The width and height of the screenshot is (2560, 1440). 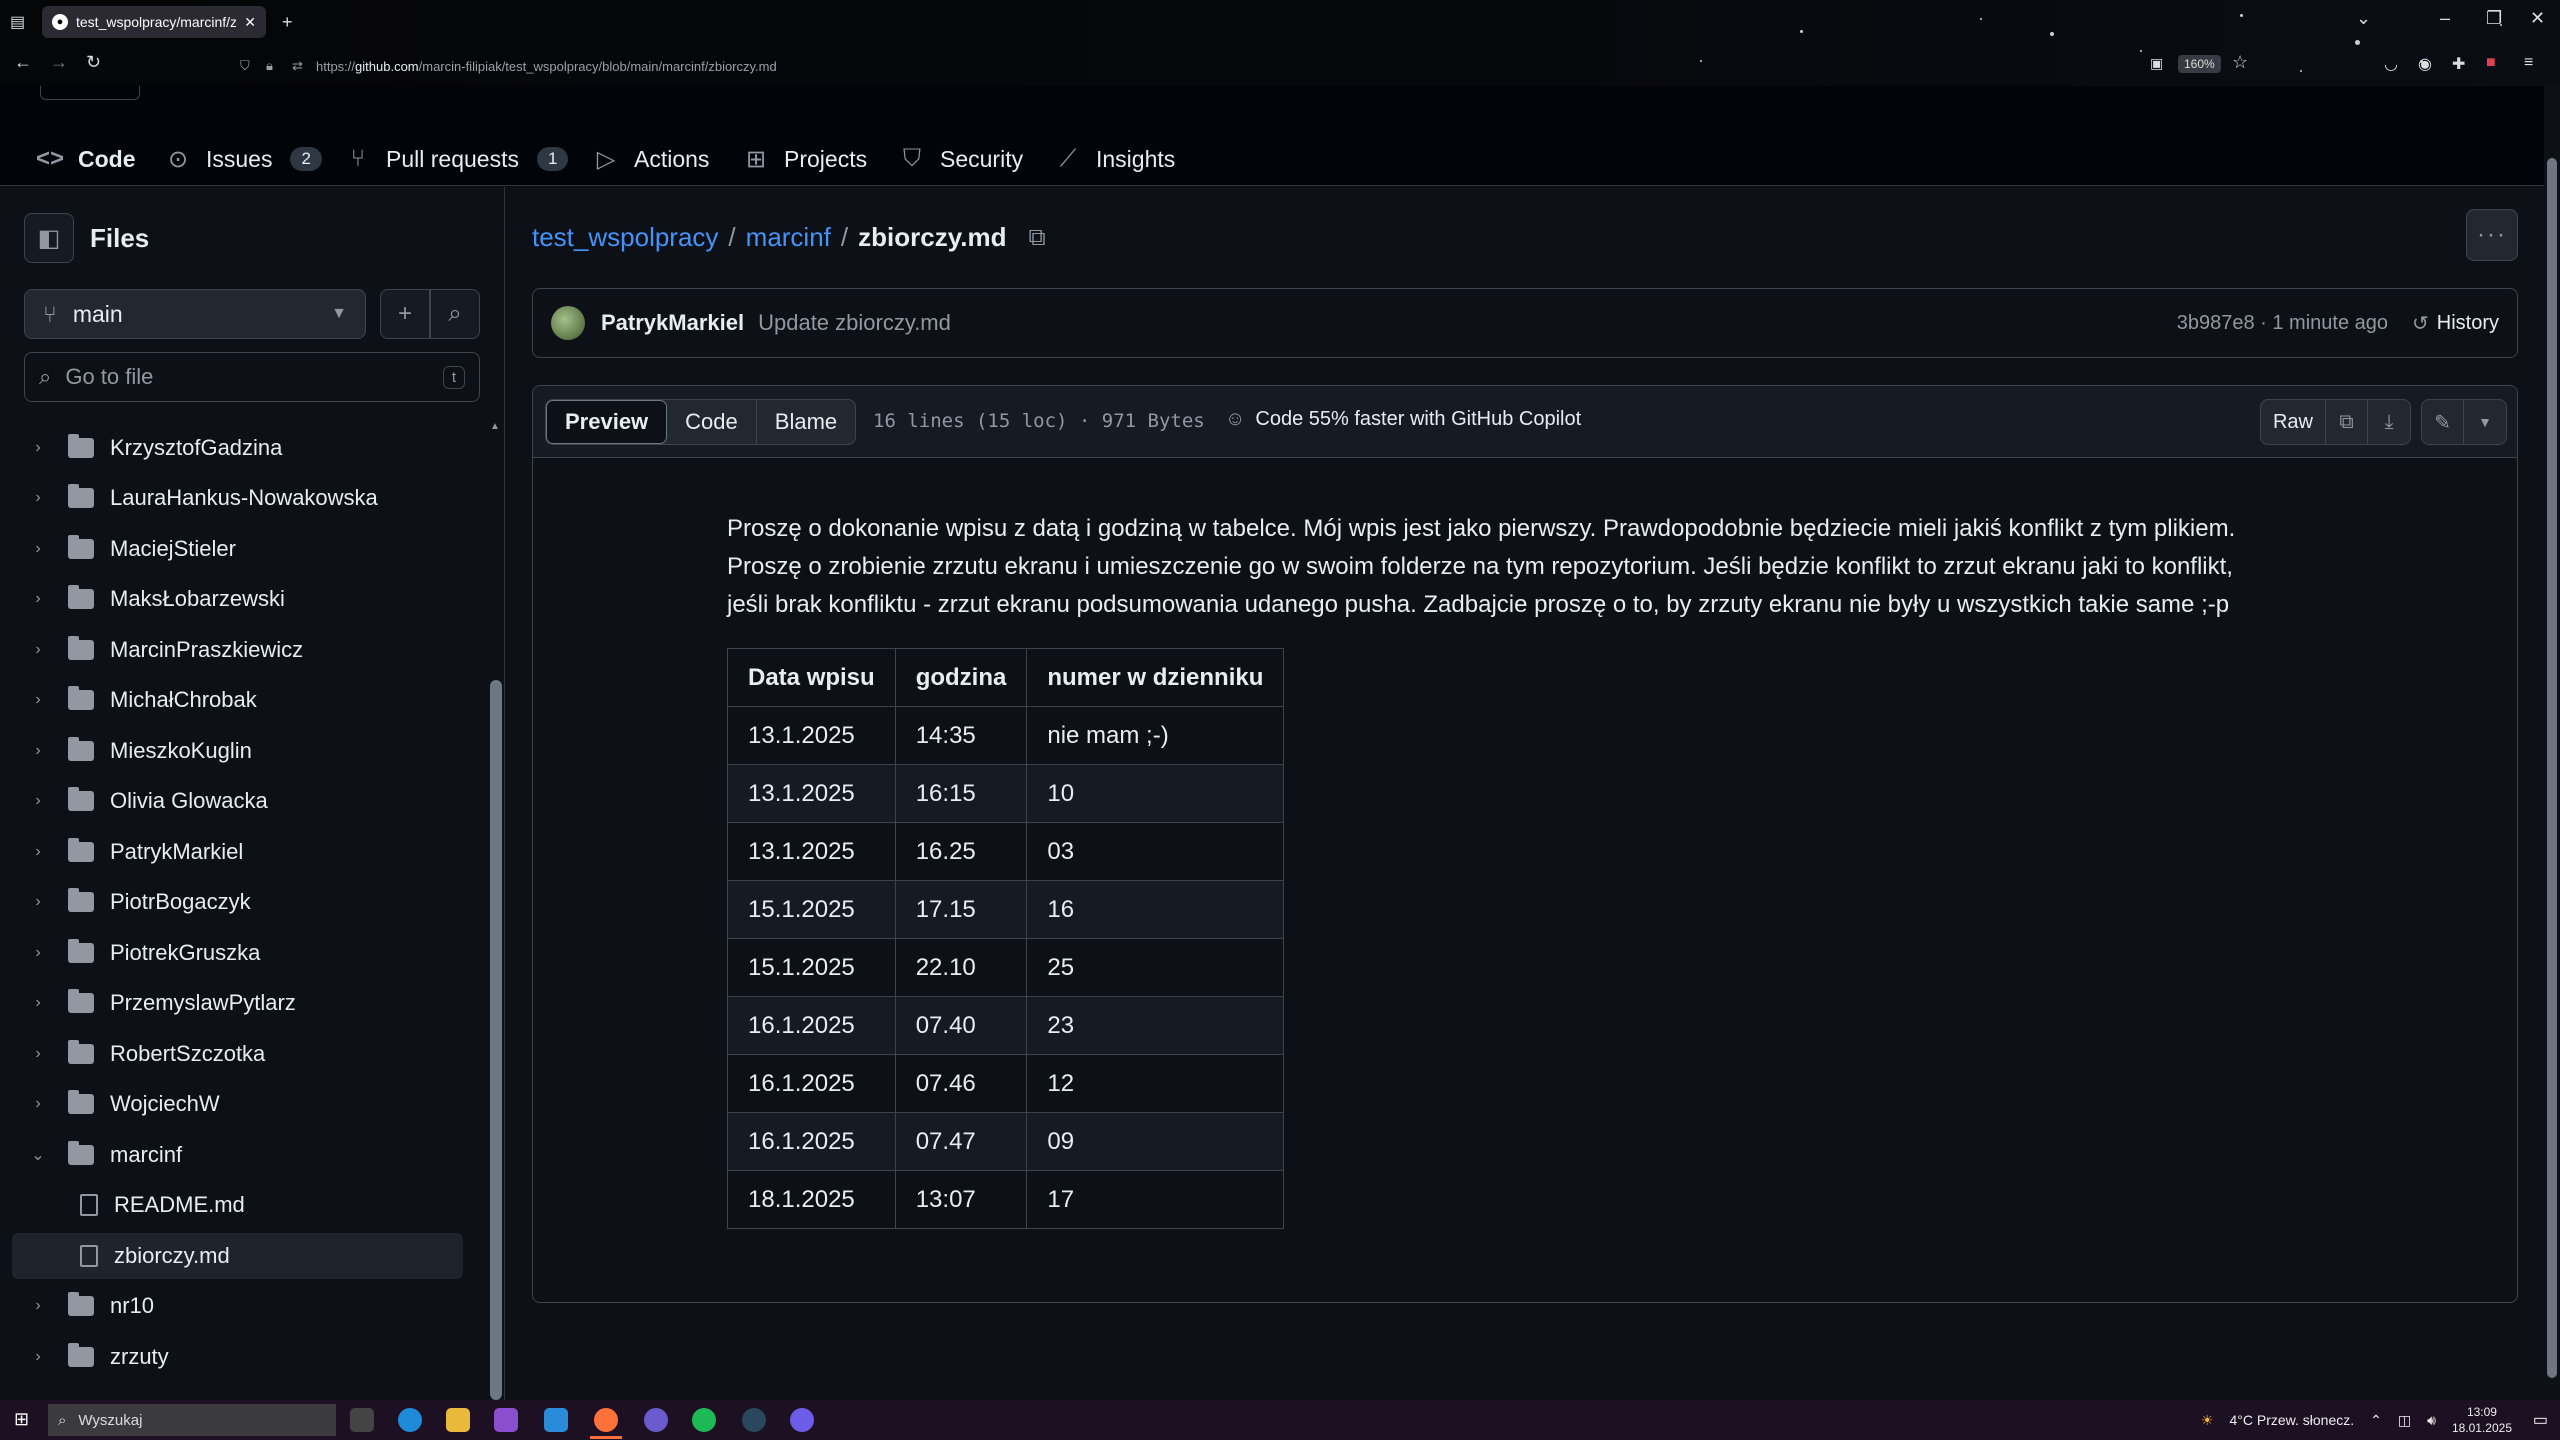 What do you see at coordinates (231, 549) in the screenshot?
I see `tree-folder: › MaciejStieler` at bounding box center [231, 549].